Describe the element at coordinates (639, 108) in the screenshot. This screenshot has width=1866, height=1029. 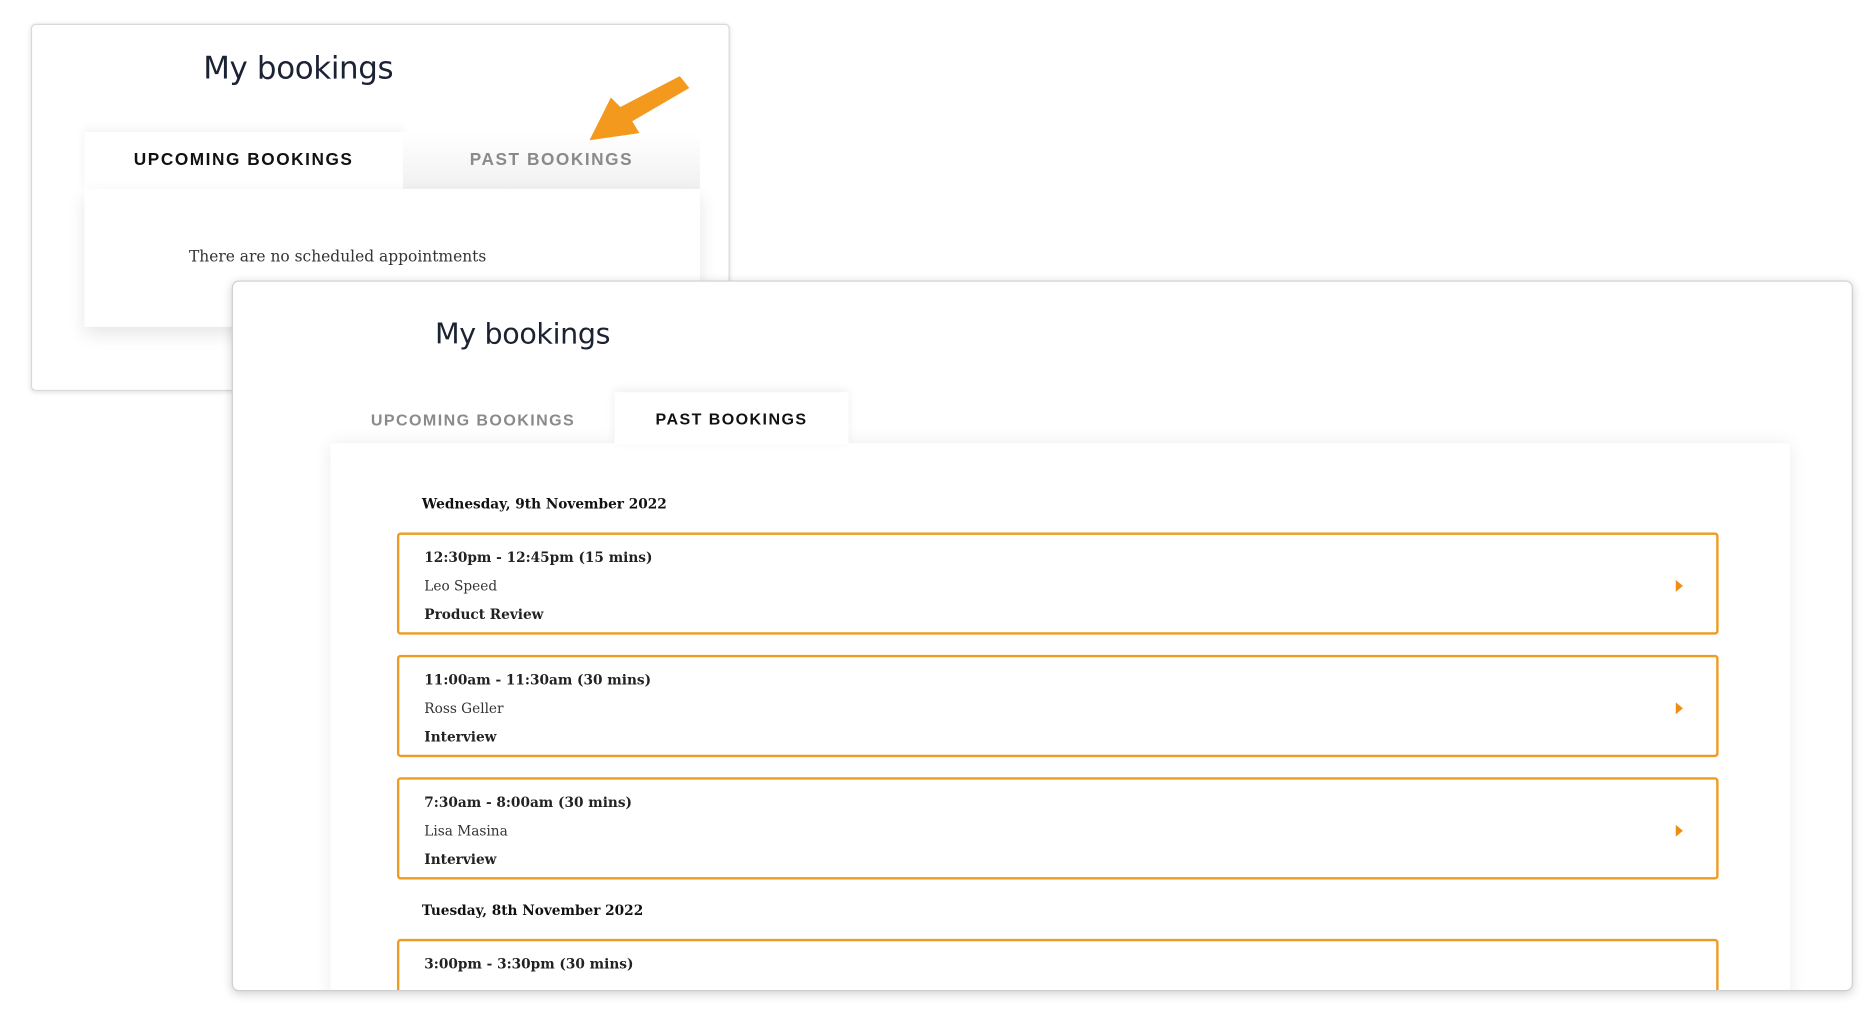
I see `arrow-annotation-icon` at that location.